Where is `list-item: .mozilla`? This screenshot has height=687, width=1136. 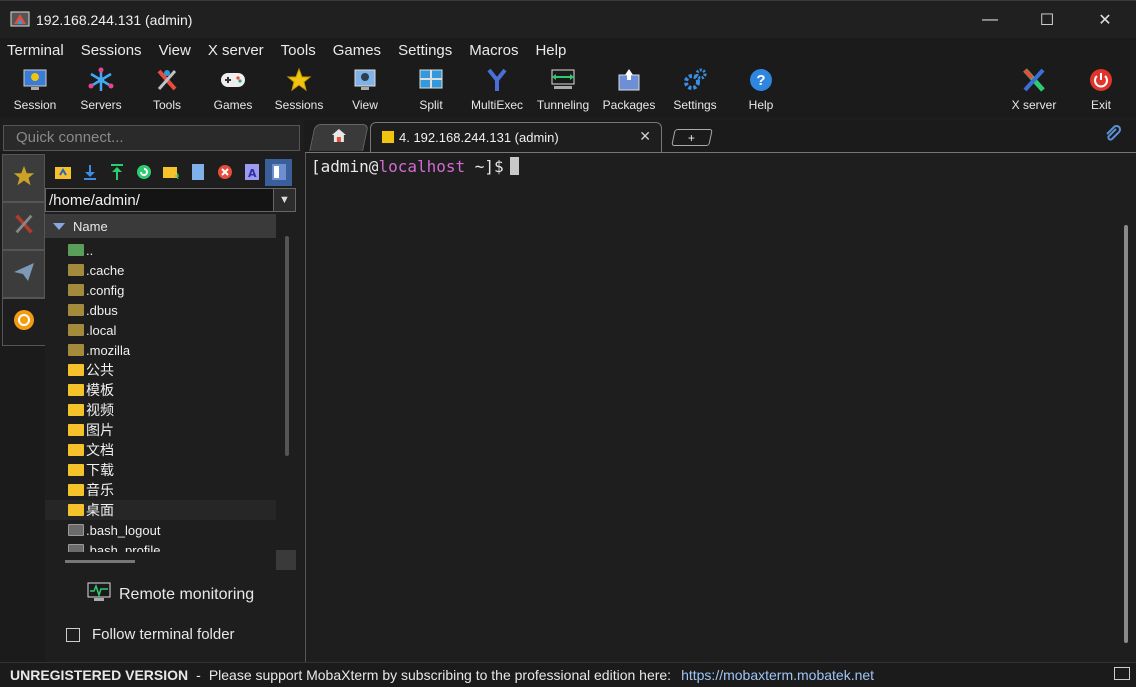
list-item: .mozilla is located at coordinates (160, 350).